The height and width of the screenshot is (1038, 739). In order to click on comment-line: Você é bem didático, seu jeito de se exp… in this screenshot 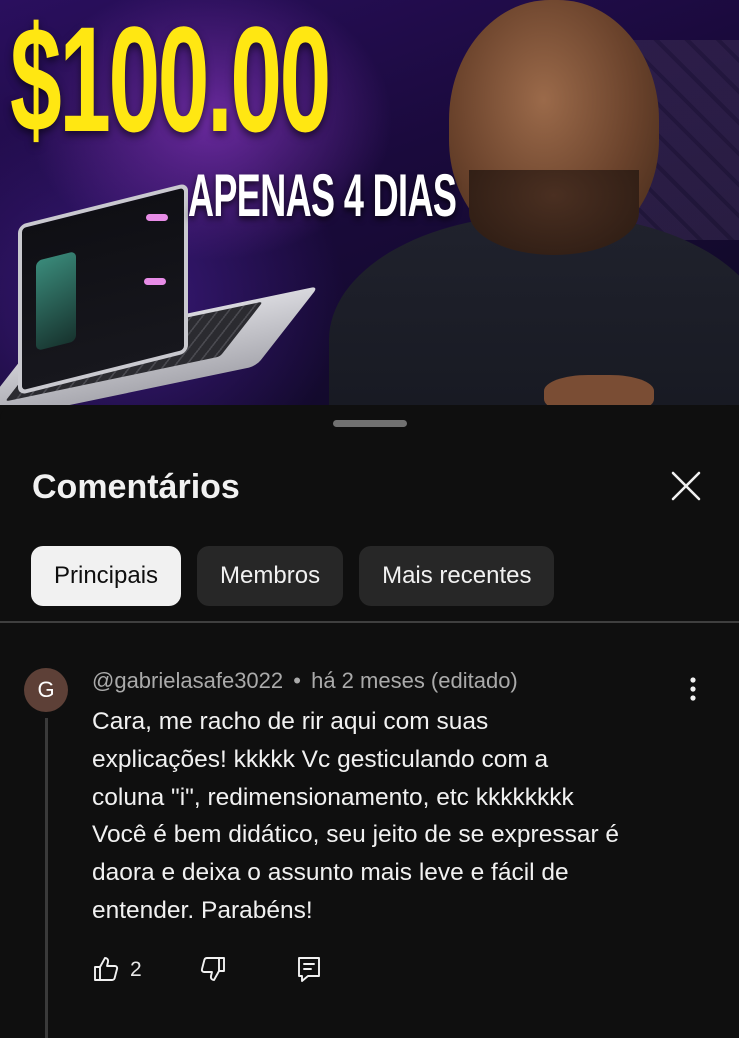, I will do `click(356, 835)`.